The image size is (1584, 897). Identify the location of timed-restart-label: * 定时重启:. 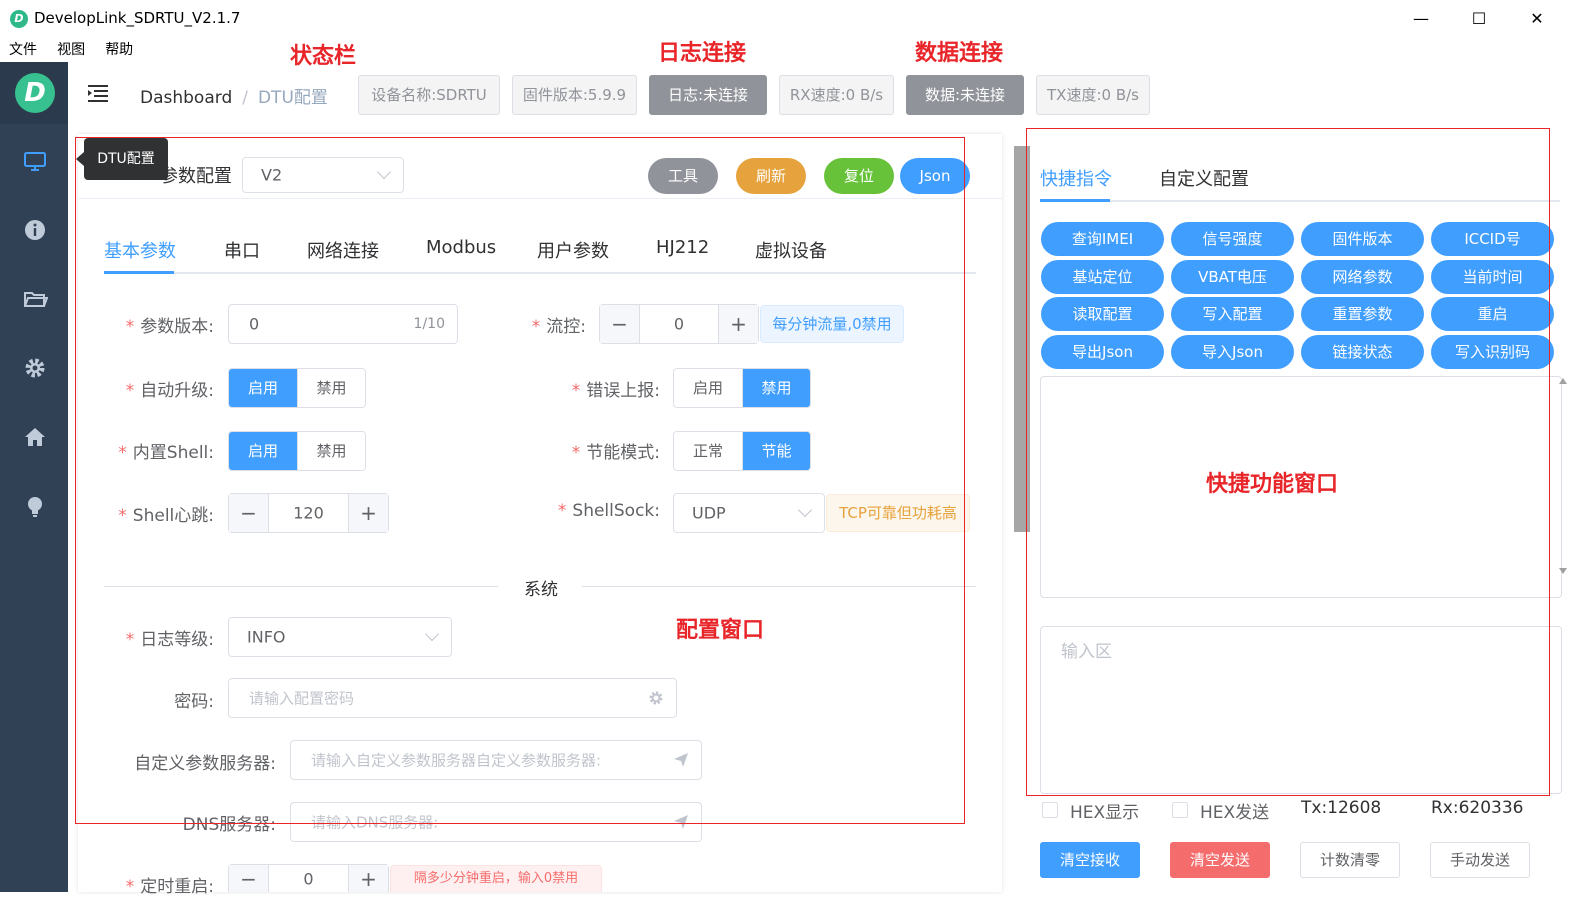
(169, 887).